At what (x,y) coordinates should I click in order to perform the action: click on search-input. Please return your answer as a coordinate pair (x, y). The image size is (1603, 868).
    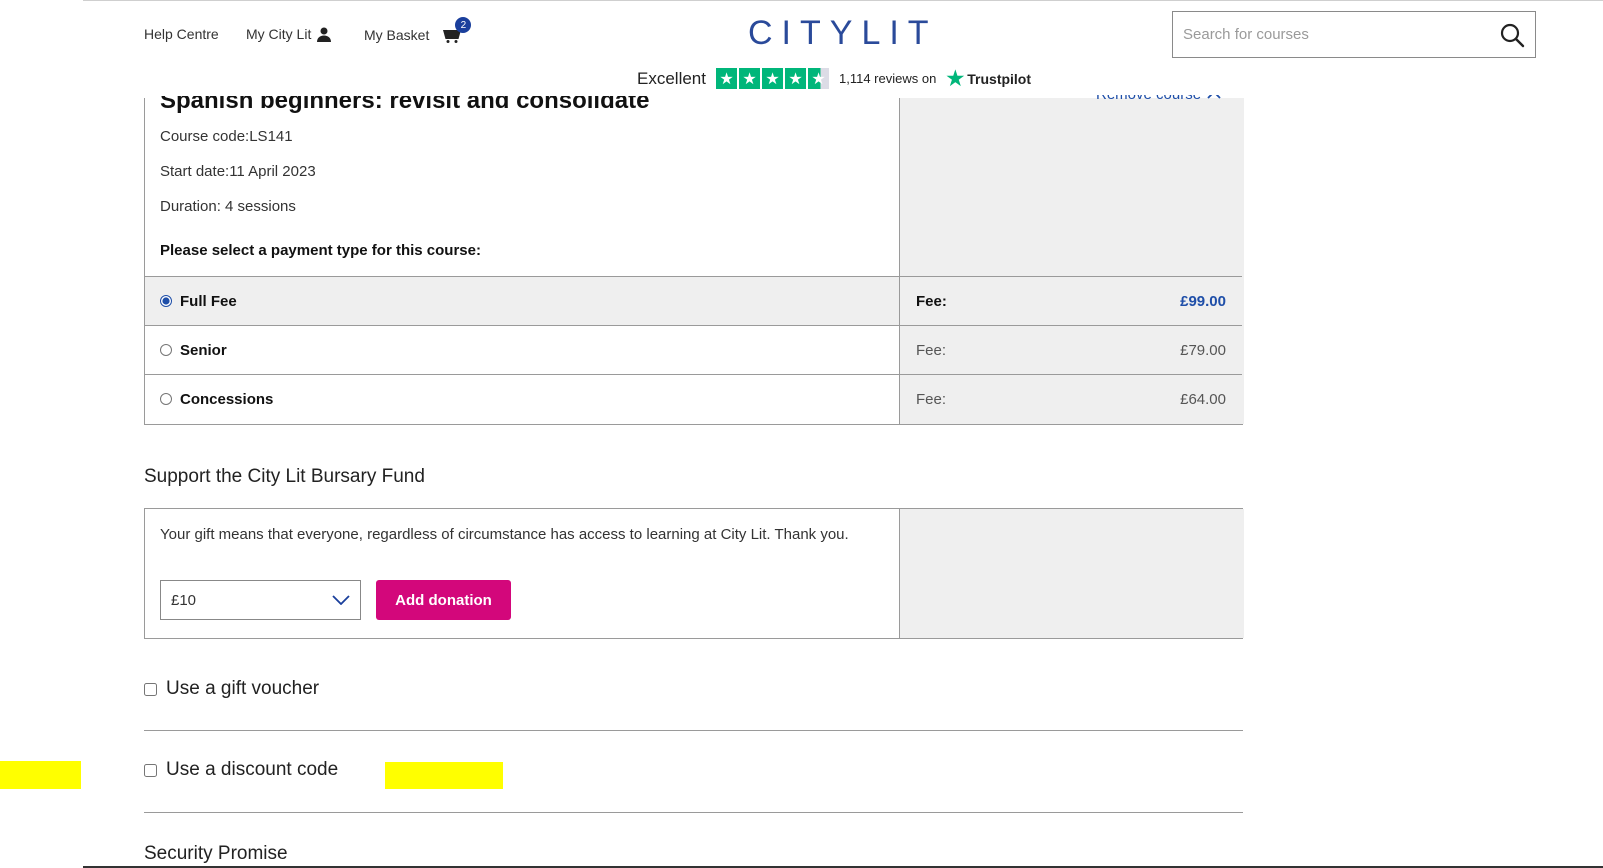
    Looking at the image, I should click on (1333, 34).